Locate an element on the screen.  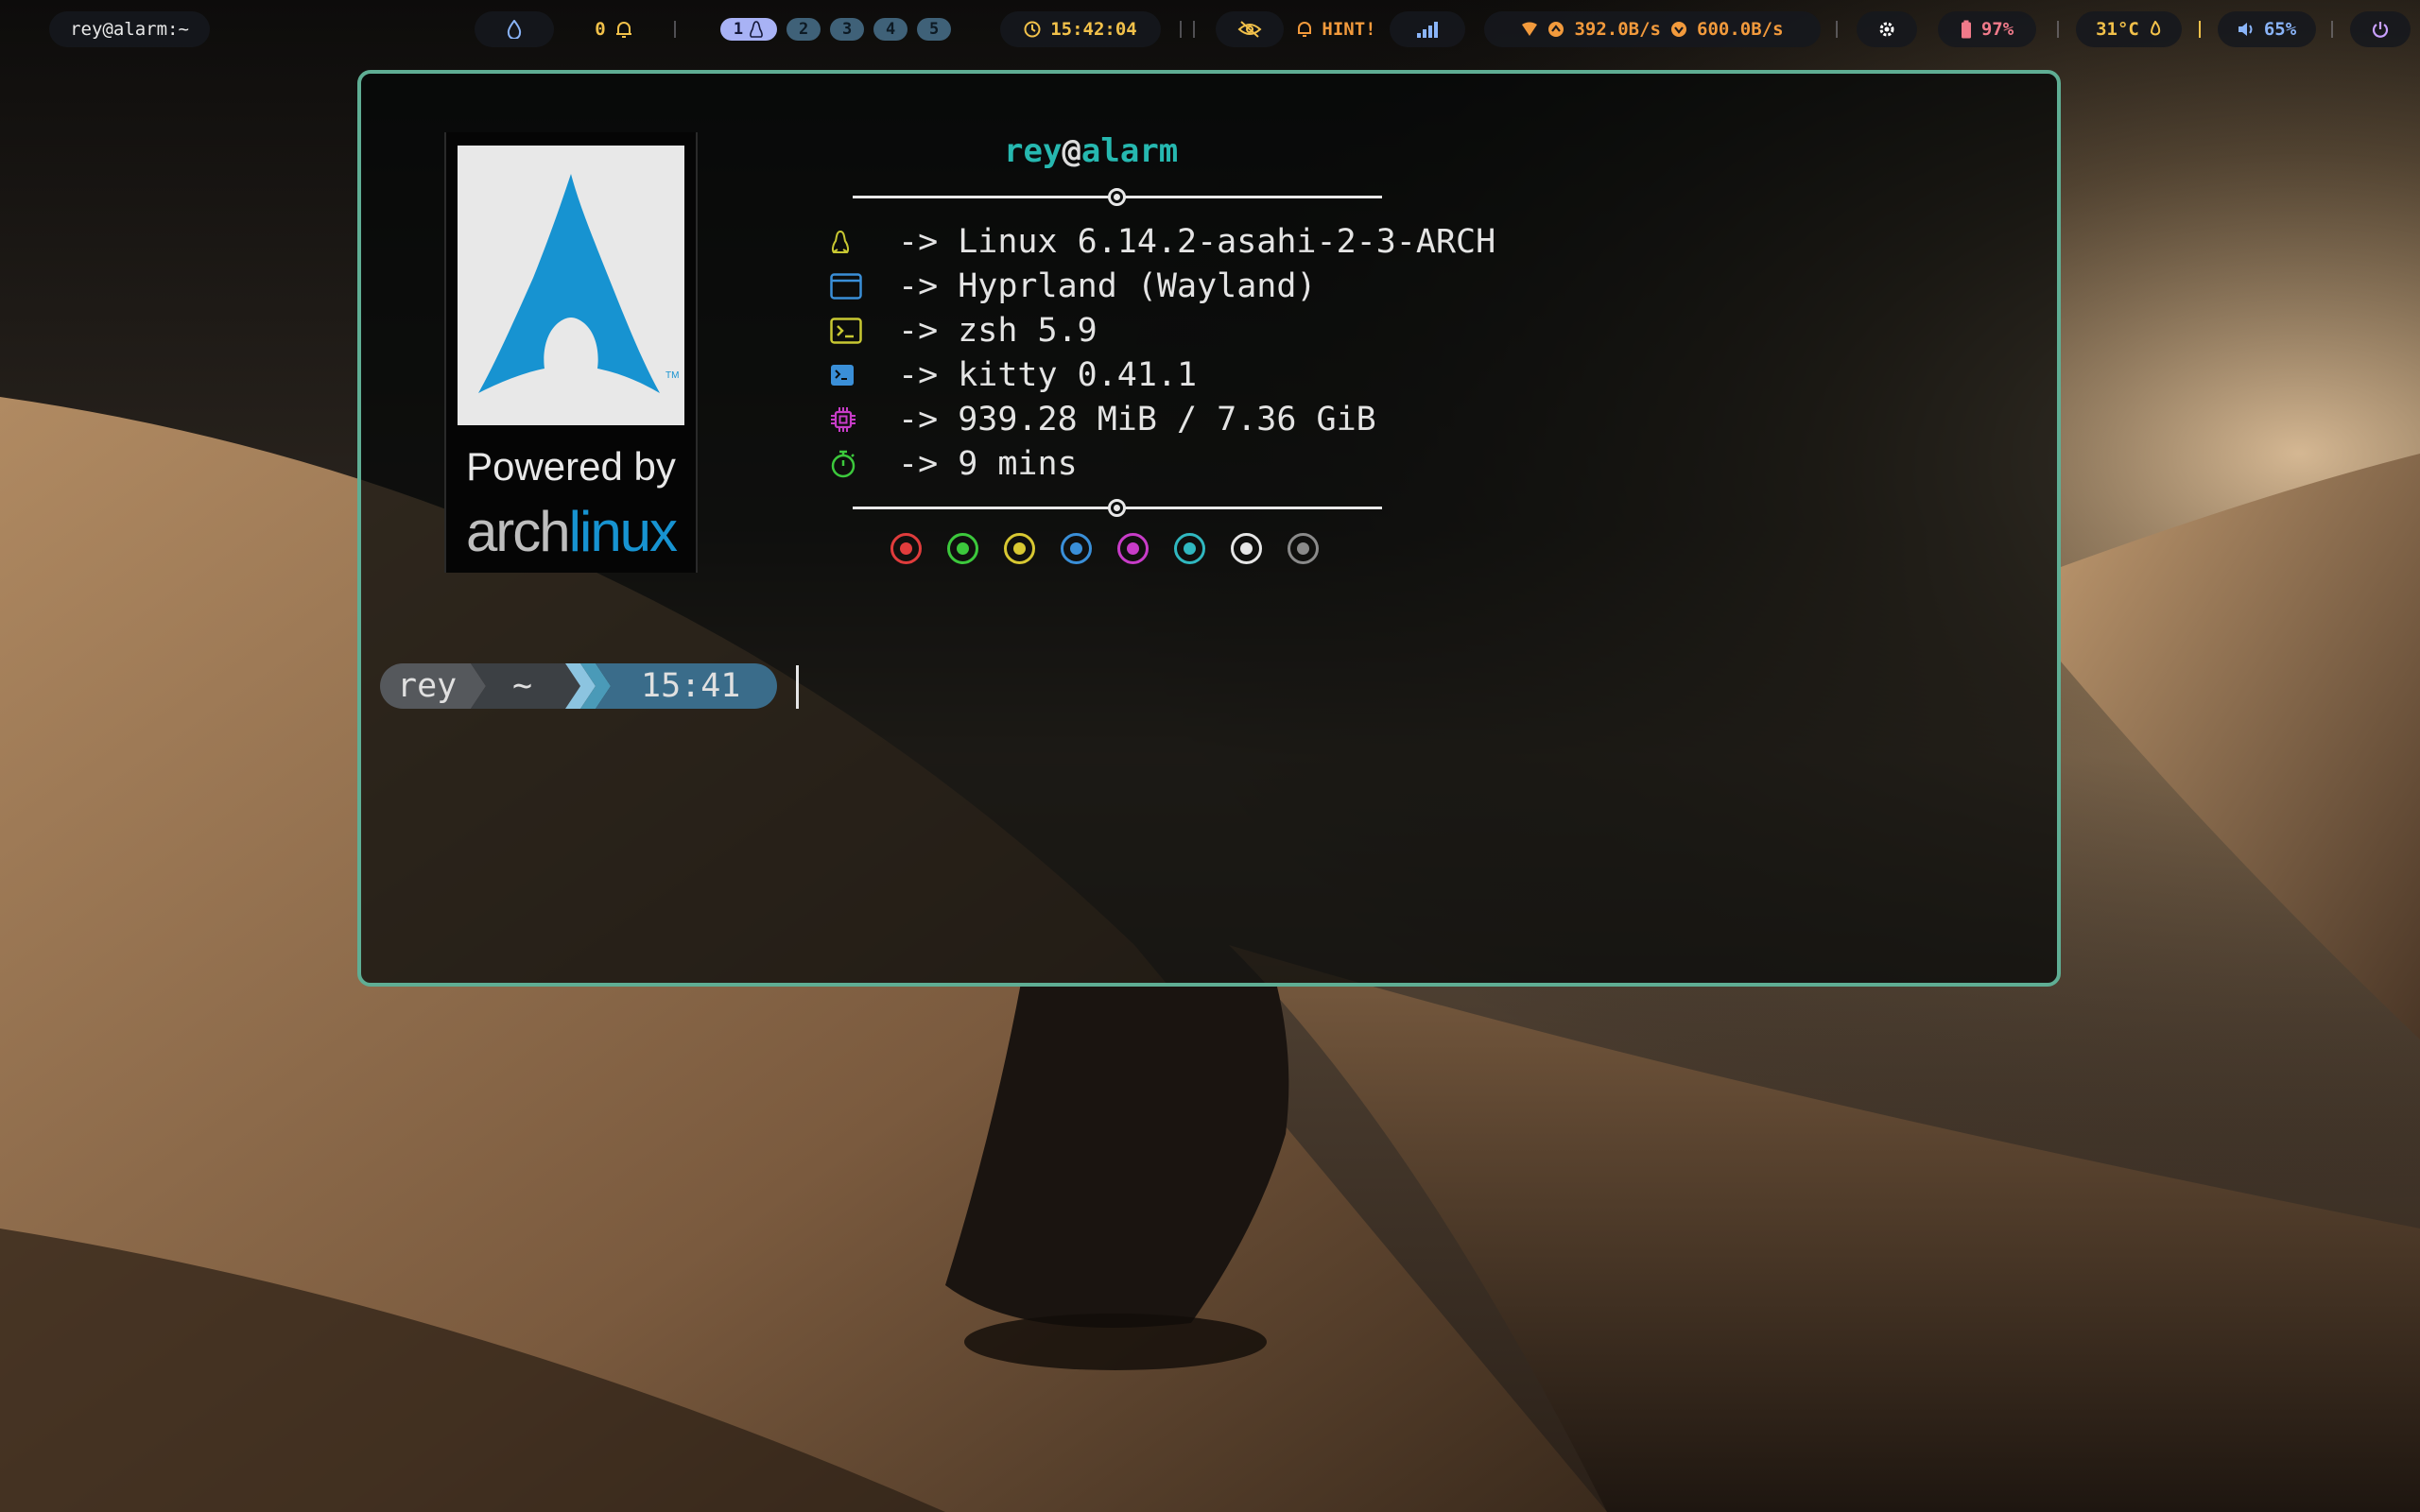
notification-count: 0 is located at coordinates (600, 29).